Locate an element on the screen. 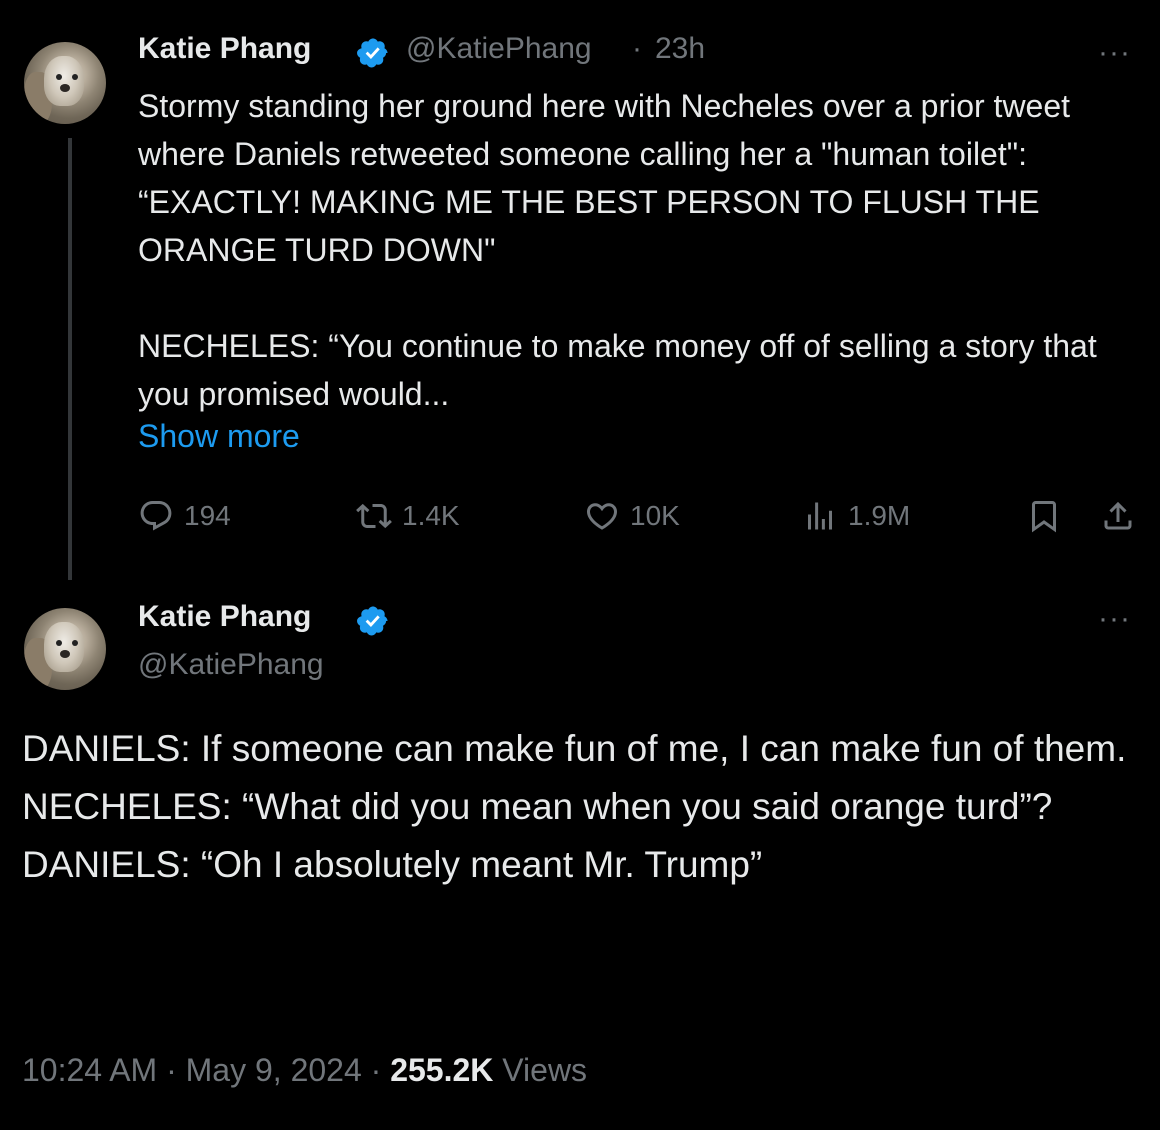 Image resolution: width=1160 pixels, height=1130 pixels. like-button: 10K is located at coordinates (632, 516).